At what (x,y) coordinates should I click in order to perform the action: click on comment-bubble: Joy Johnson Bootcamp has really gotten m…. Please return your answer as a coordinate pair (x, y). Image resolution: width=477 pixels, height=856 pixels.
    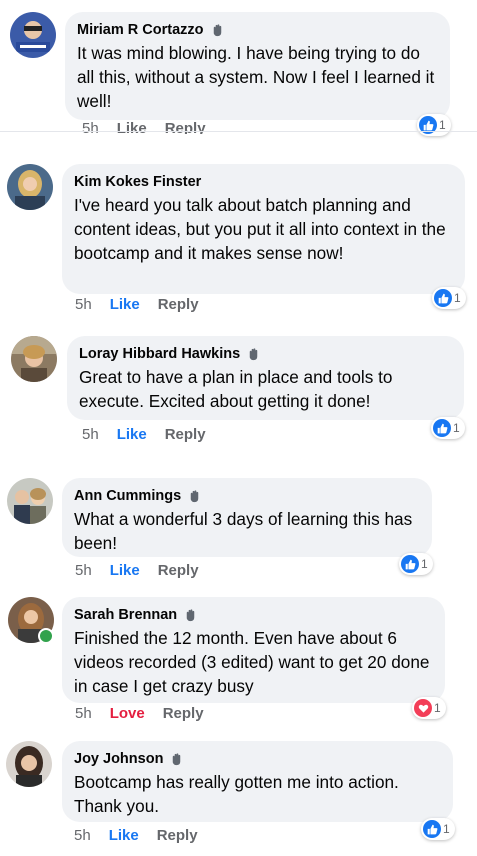
    Looking at the image, I should click on (257, 781).